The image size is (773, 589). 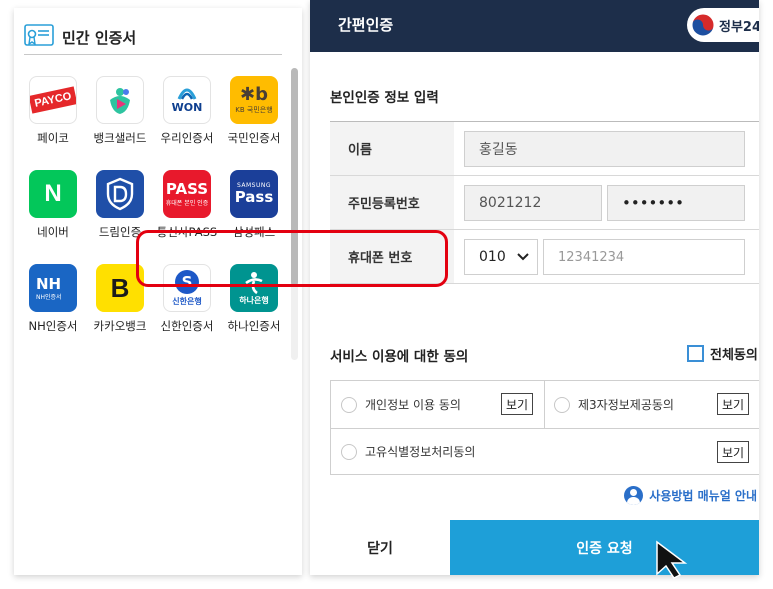 I want to click on name-row: 이름 홍길동, so click(x=544, y=149).